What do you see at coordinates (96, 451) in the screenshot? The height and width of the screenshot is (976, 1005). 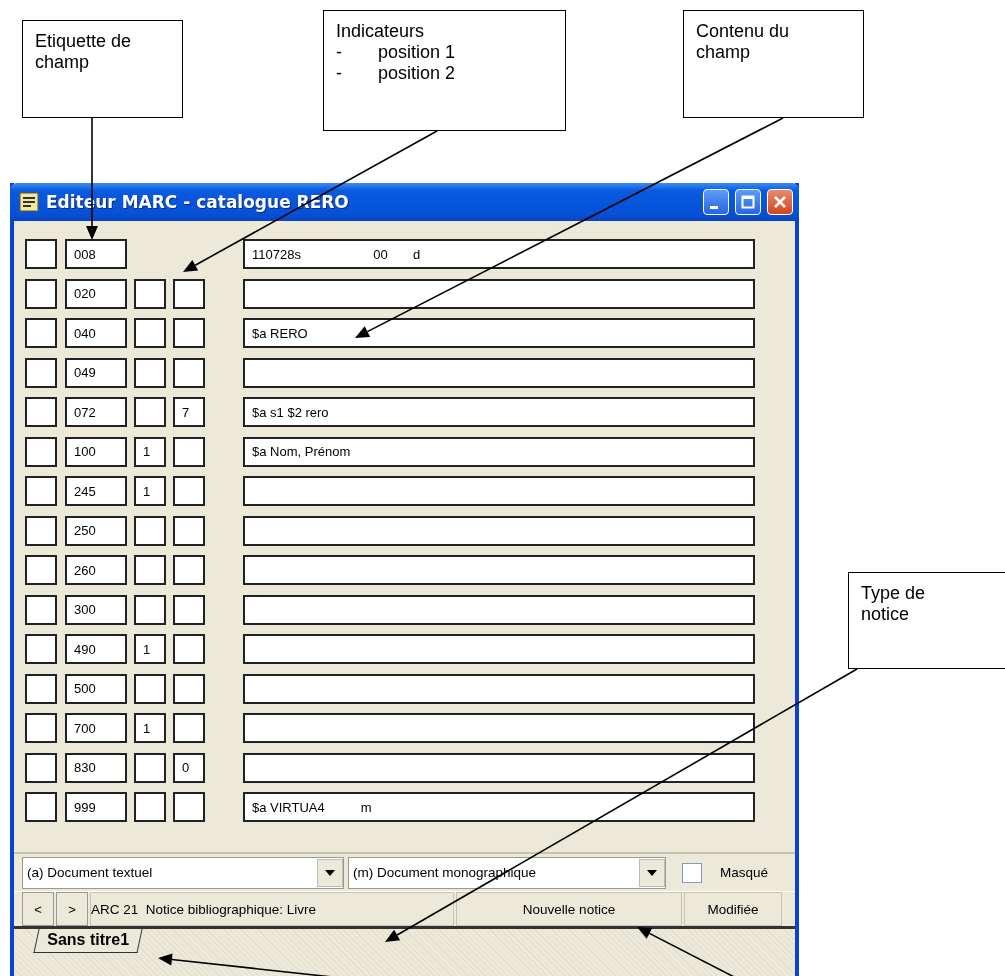 I see `tag-field: 100` at bounding box center [96, 451].